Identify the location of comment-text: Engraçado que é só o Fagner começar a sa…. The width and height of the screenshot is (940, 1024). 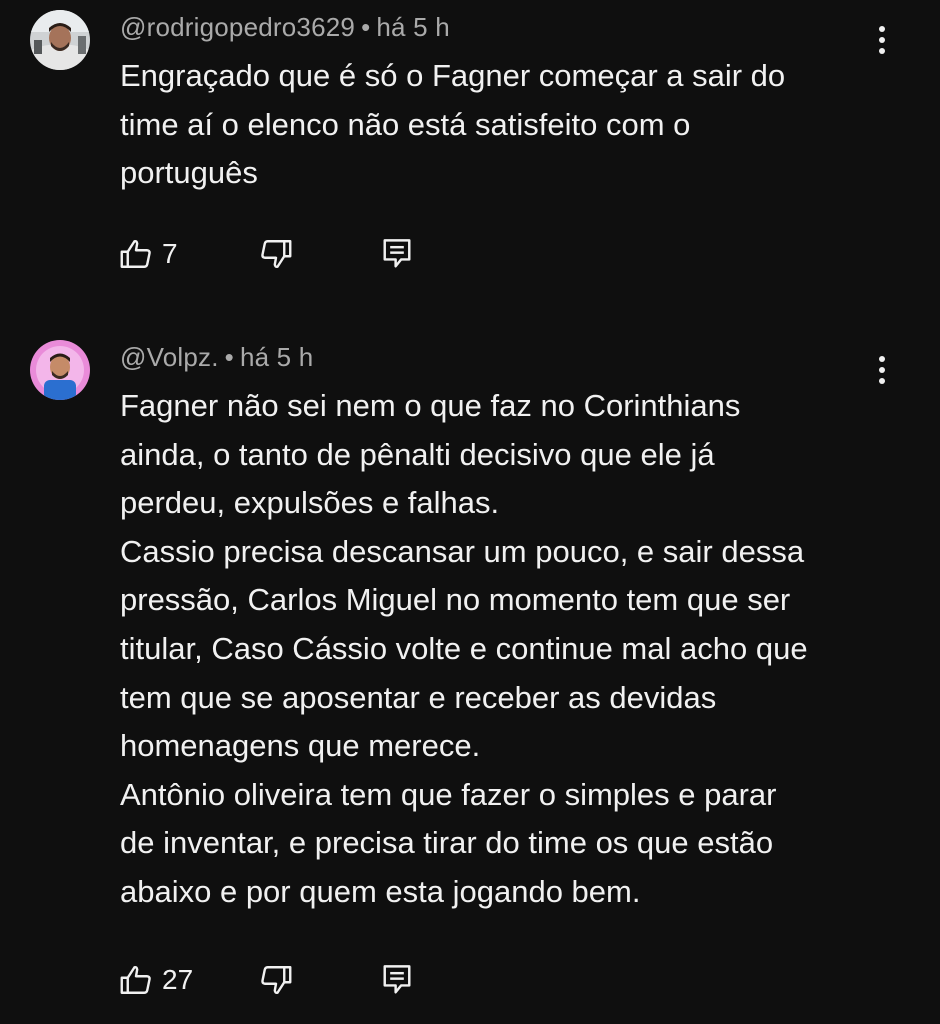
(453, 124).